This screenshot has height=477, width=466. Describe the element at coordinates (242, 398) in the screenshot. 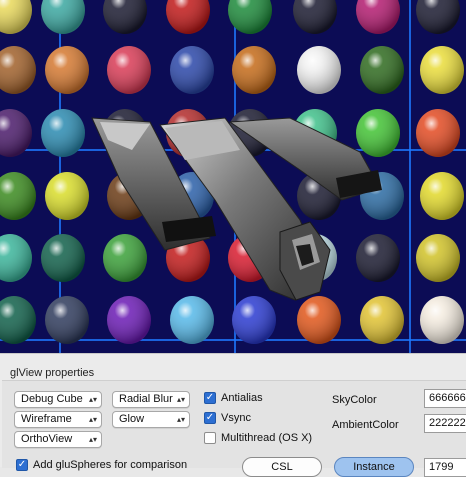

I see `antialias-label: Antialias` at that location.